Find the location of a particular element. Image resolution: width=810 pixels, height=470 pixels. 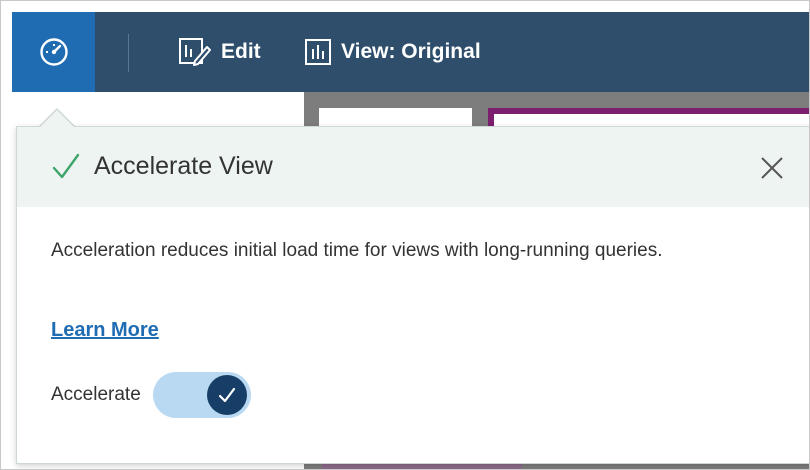

performance-button is located at coordinates (53, 52).